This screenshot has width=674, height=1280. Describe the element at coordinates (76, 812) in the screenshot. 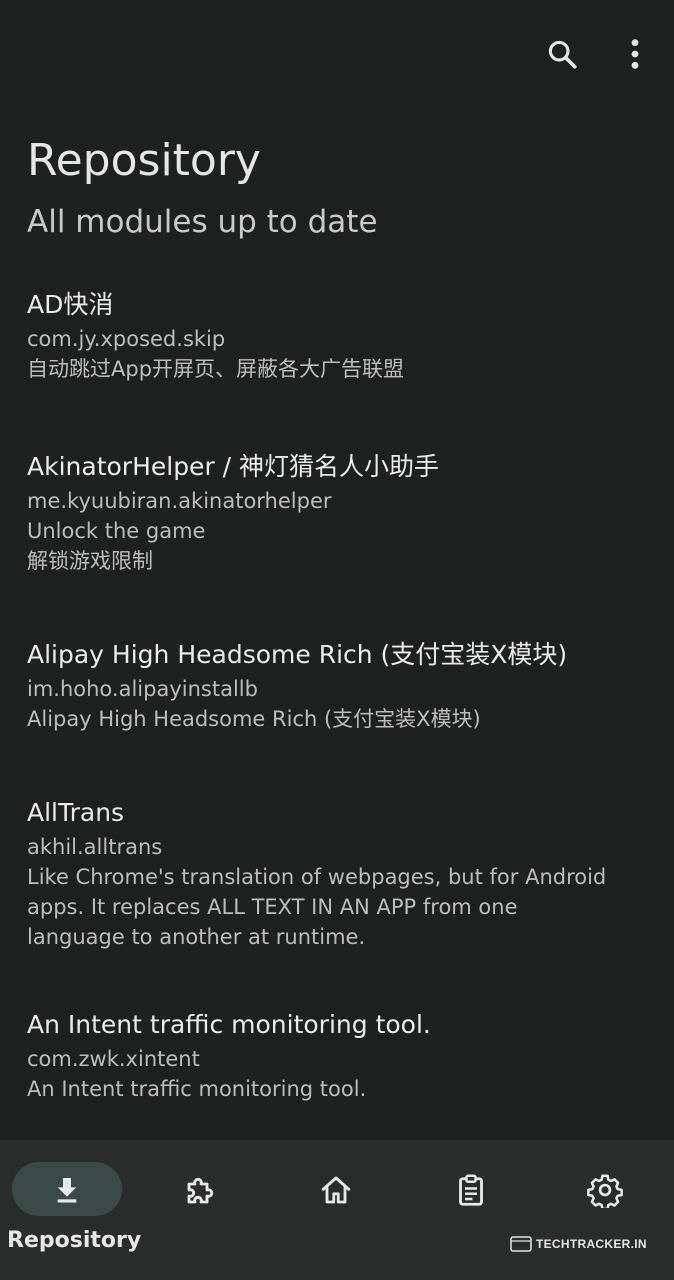

I see `module-name: AllTrans` at that location.